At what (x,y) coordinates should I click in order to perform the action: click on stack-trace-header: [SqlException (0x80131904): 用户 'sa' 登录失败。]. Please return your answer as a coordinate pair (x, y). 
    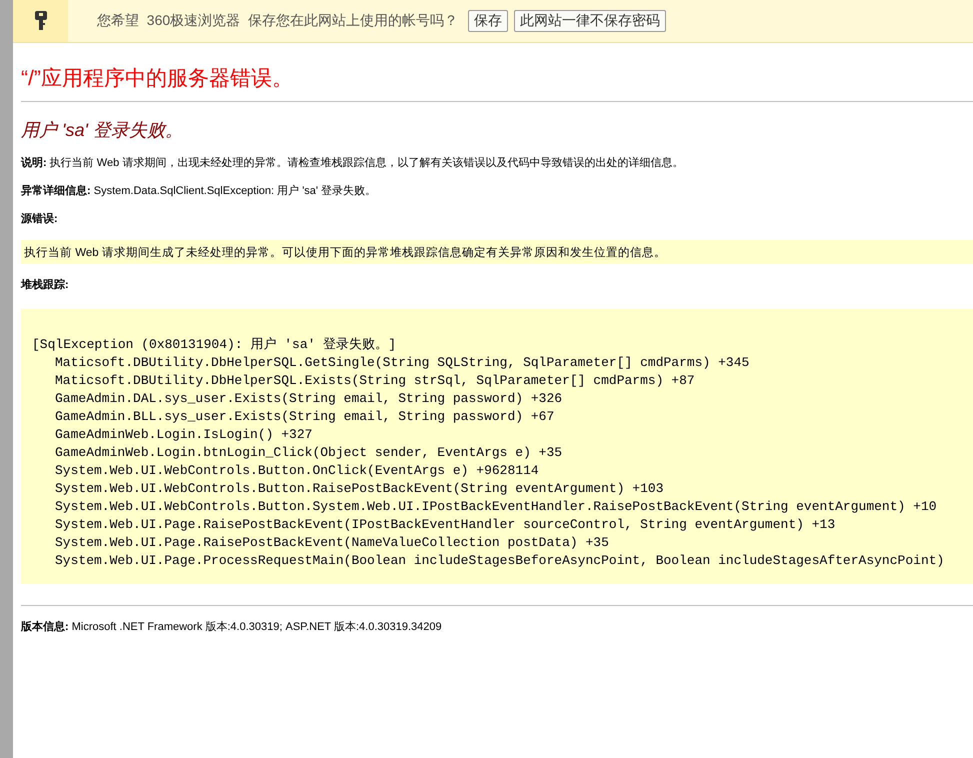
    Looking at the image, I should click on (214, 345).